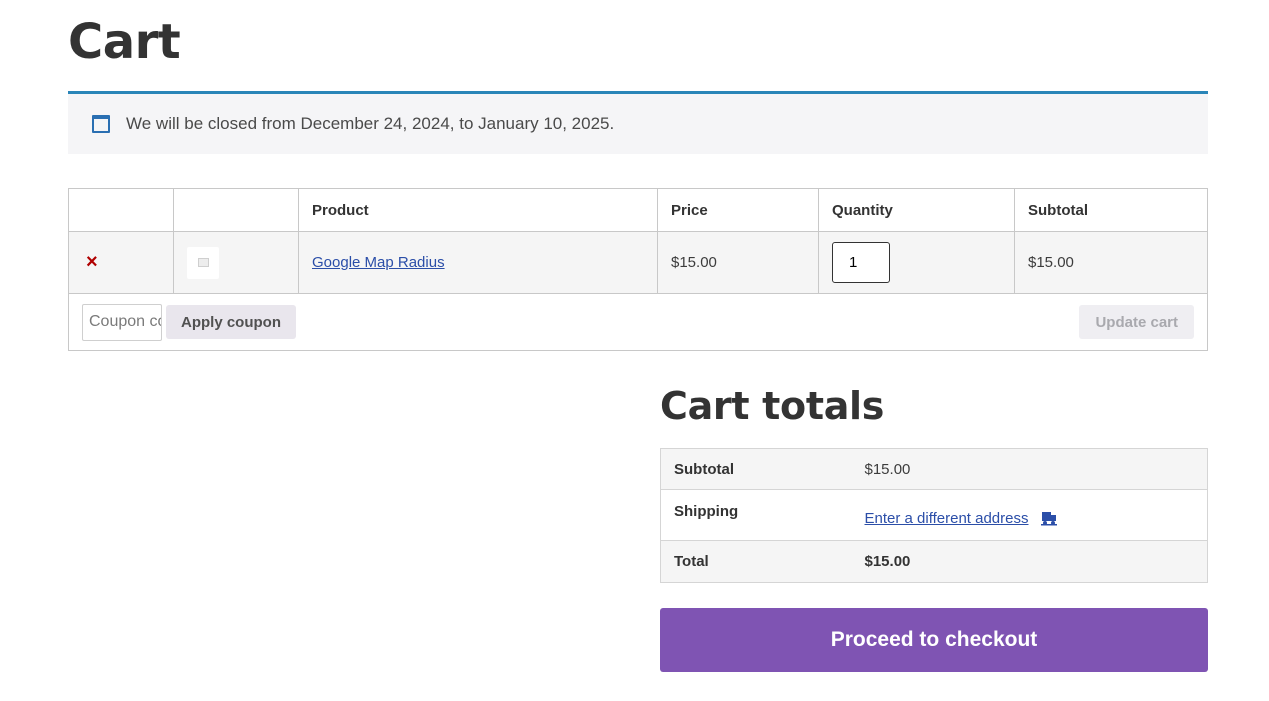 This screenshot has height=701, width=1269. I want to click on subtotal-value: $15.00, so click(1029, 469).